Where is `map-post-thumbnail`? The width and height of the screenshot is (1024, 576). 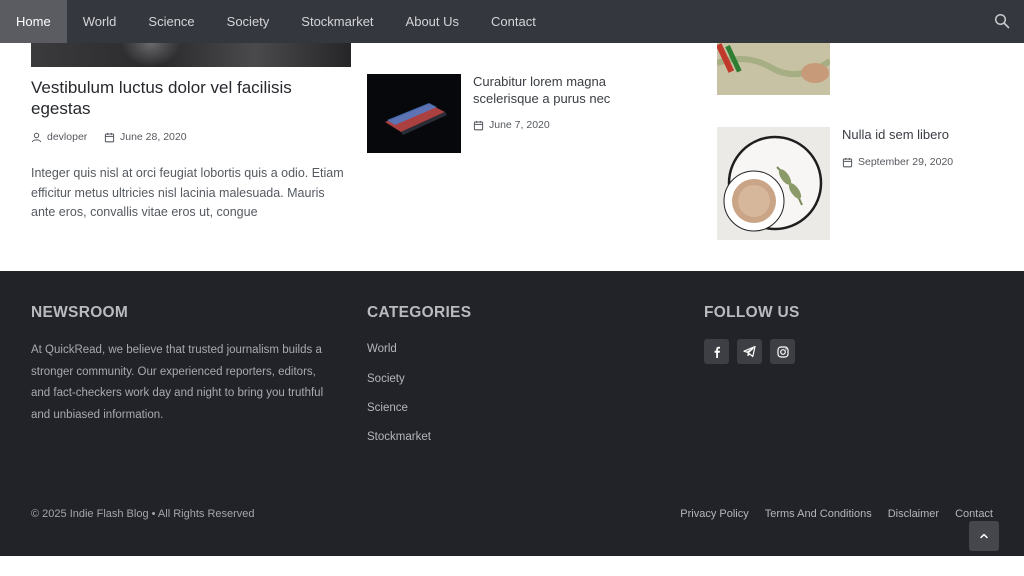
map-post-thumbnail is located at coordinates (773, 69).